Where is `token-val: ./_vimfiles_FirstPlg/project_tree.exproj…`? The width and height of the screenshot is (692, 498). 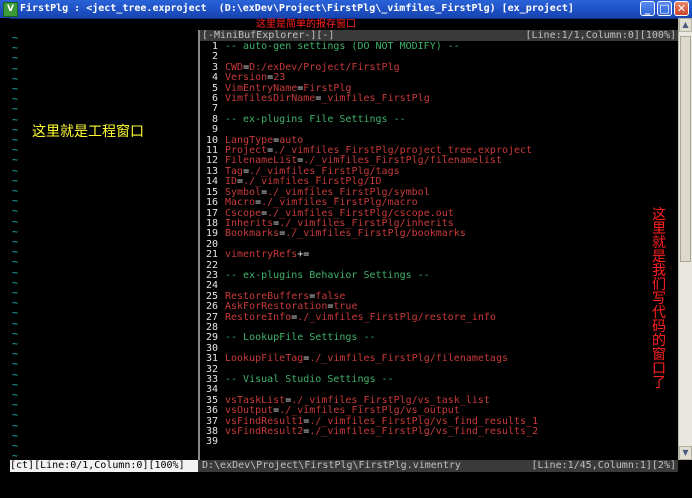 token-val: ./_vimfiles_FirstPlg/project_tree.exproj… is located at coordinates (403, 151).